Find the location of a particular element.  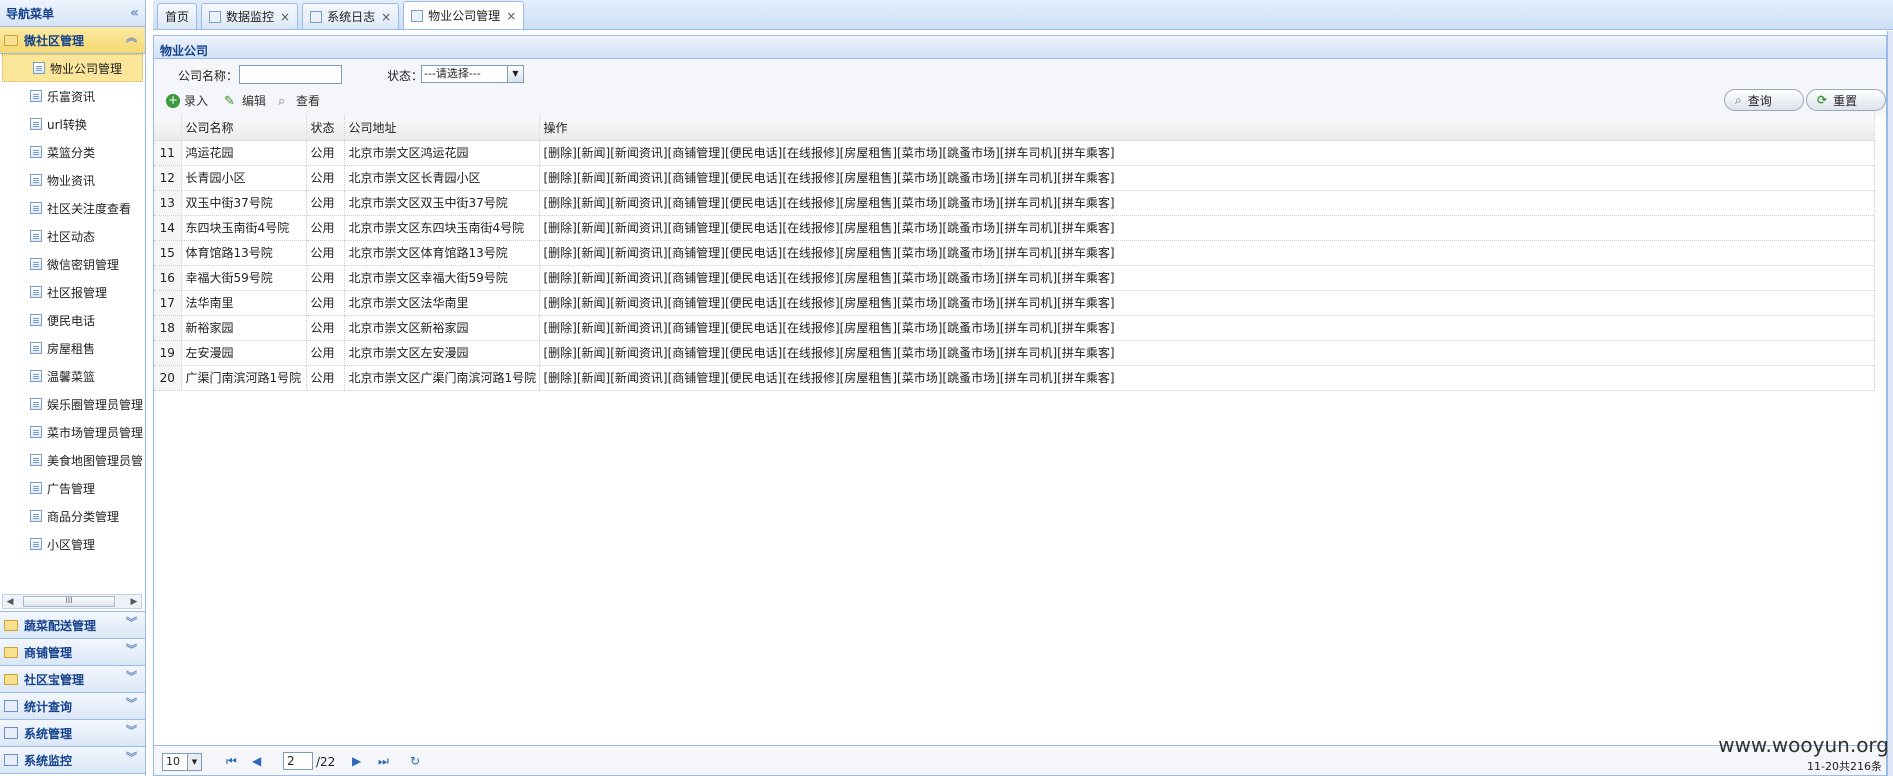

first-page-icon: ⏮ is located at coordinates (231, 761).